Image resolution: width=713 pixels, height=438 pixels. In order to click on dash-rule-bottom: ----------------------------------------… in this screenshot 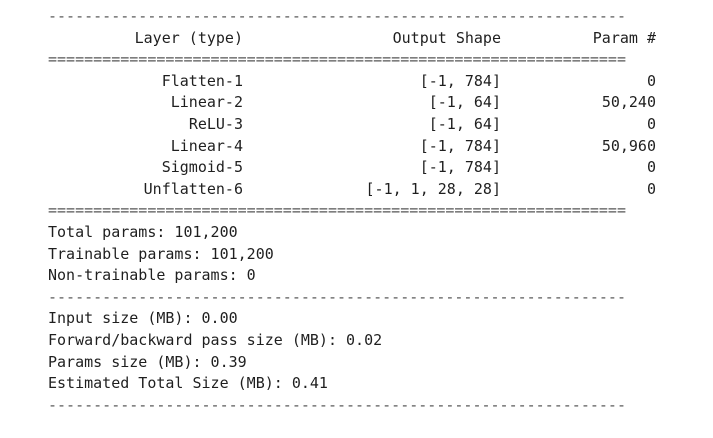, I will do `click(337, 404)`.